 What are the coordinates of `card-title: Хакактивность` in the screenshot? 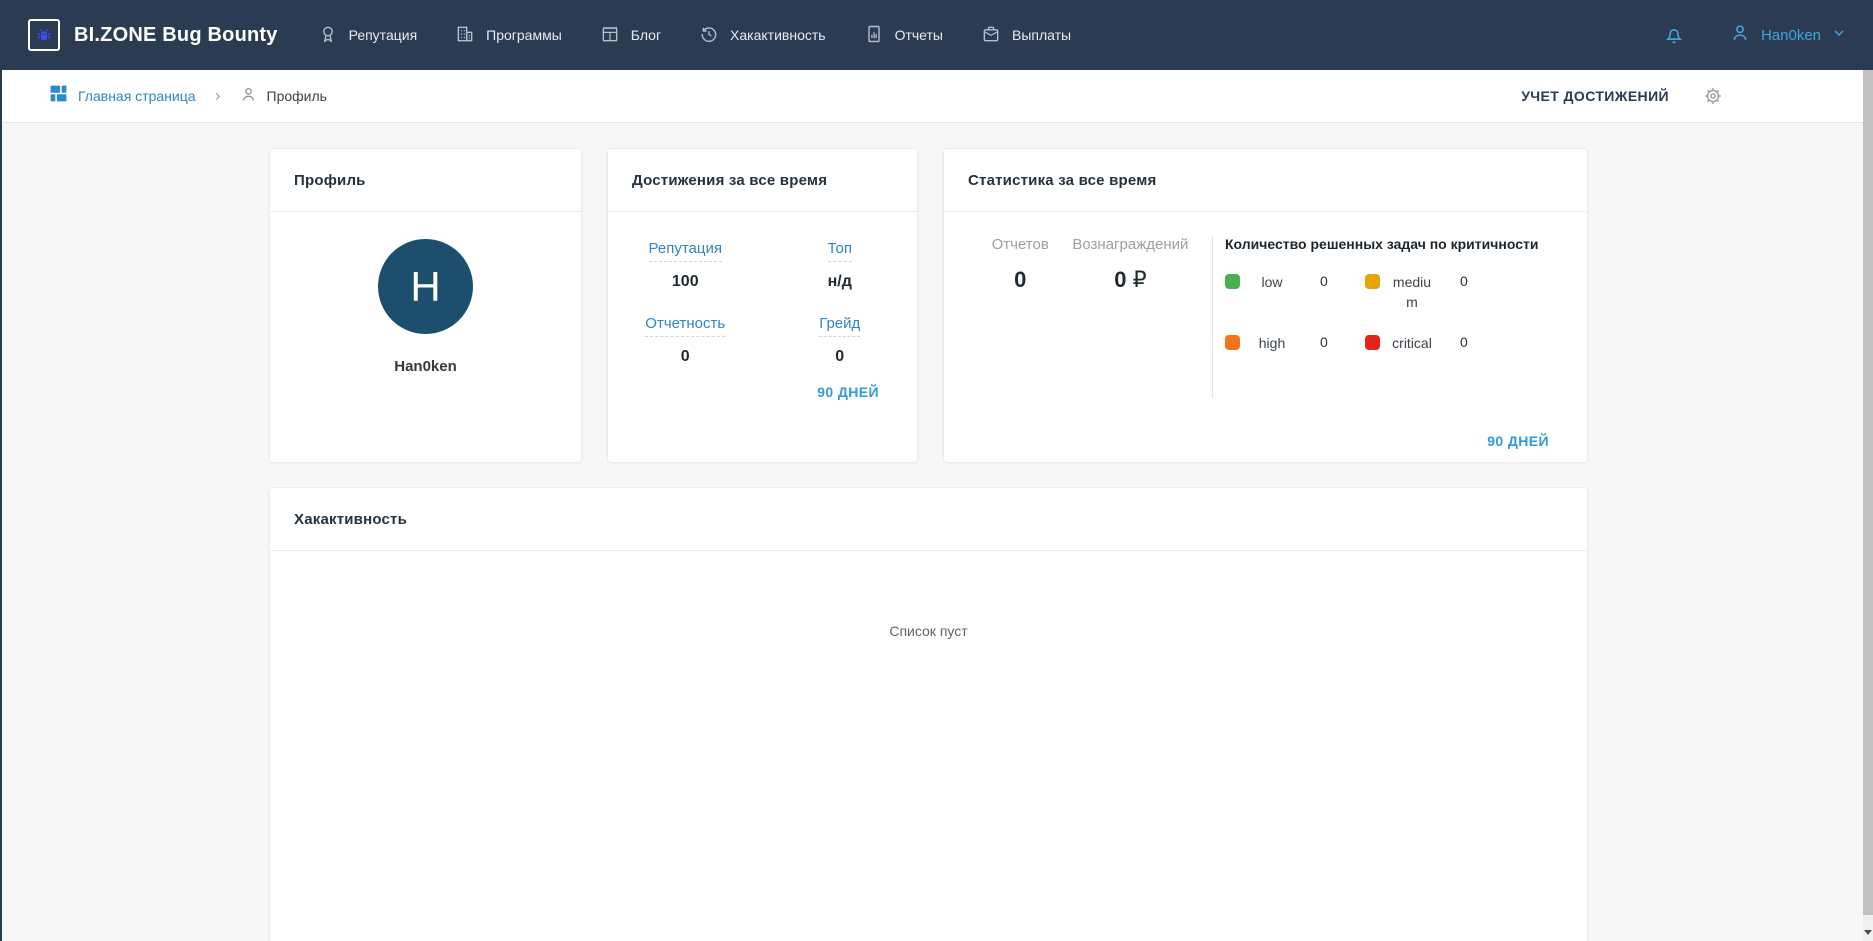 It's located at (351, 519).